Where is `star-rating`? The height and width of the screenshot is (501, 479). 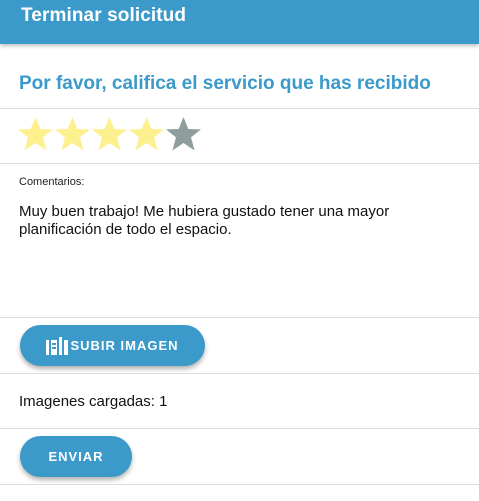
star-rating is located at coordinates (109, 134).